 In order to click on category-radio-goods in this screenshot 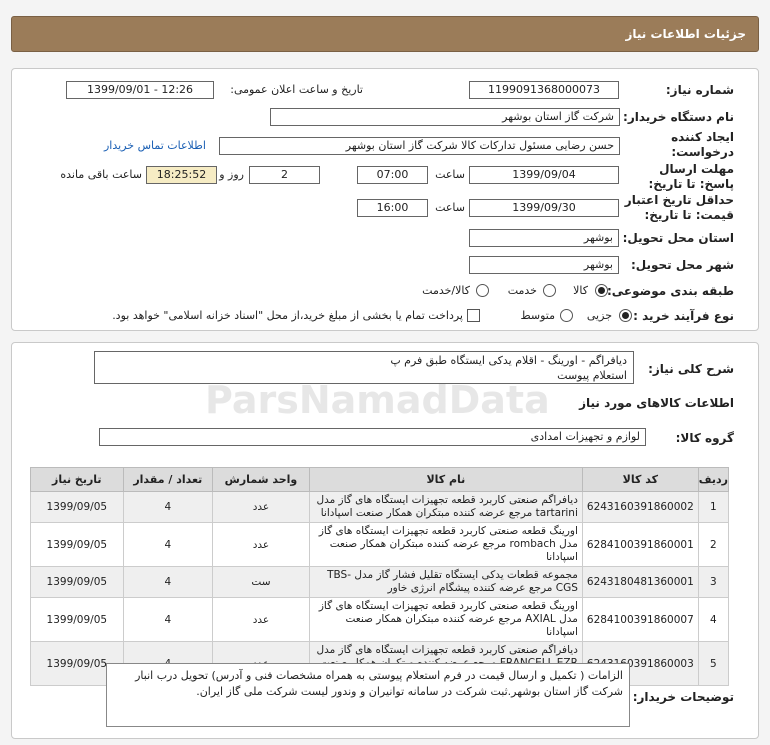, I will do `click(601, 290)`.